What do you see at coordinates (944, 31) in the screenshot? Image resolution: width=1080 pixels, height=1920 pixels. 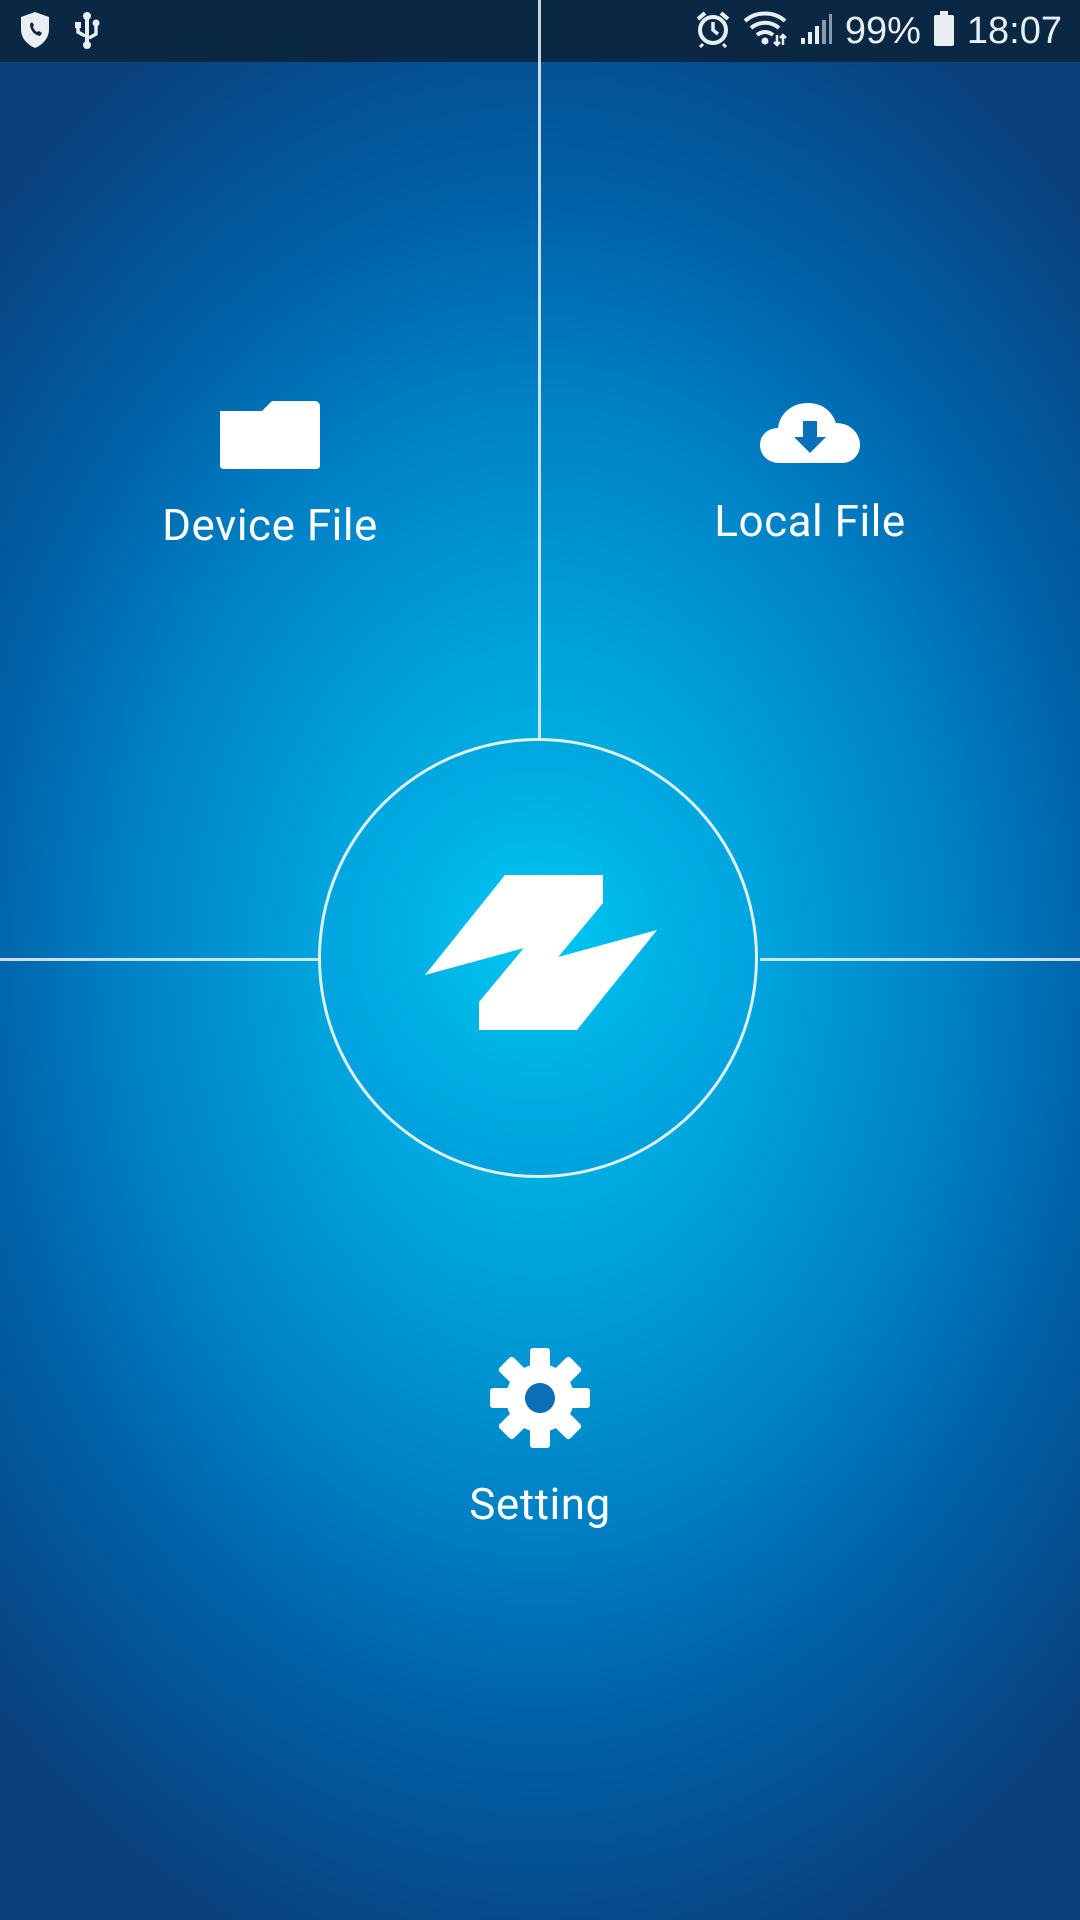 I see `battery-icon` at bounding box center [944, 31].